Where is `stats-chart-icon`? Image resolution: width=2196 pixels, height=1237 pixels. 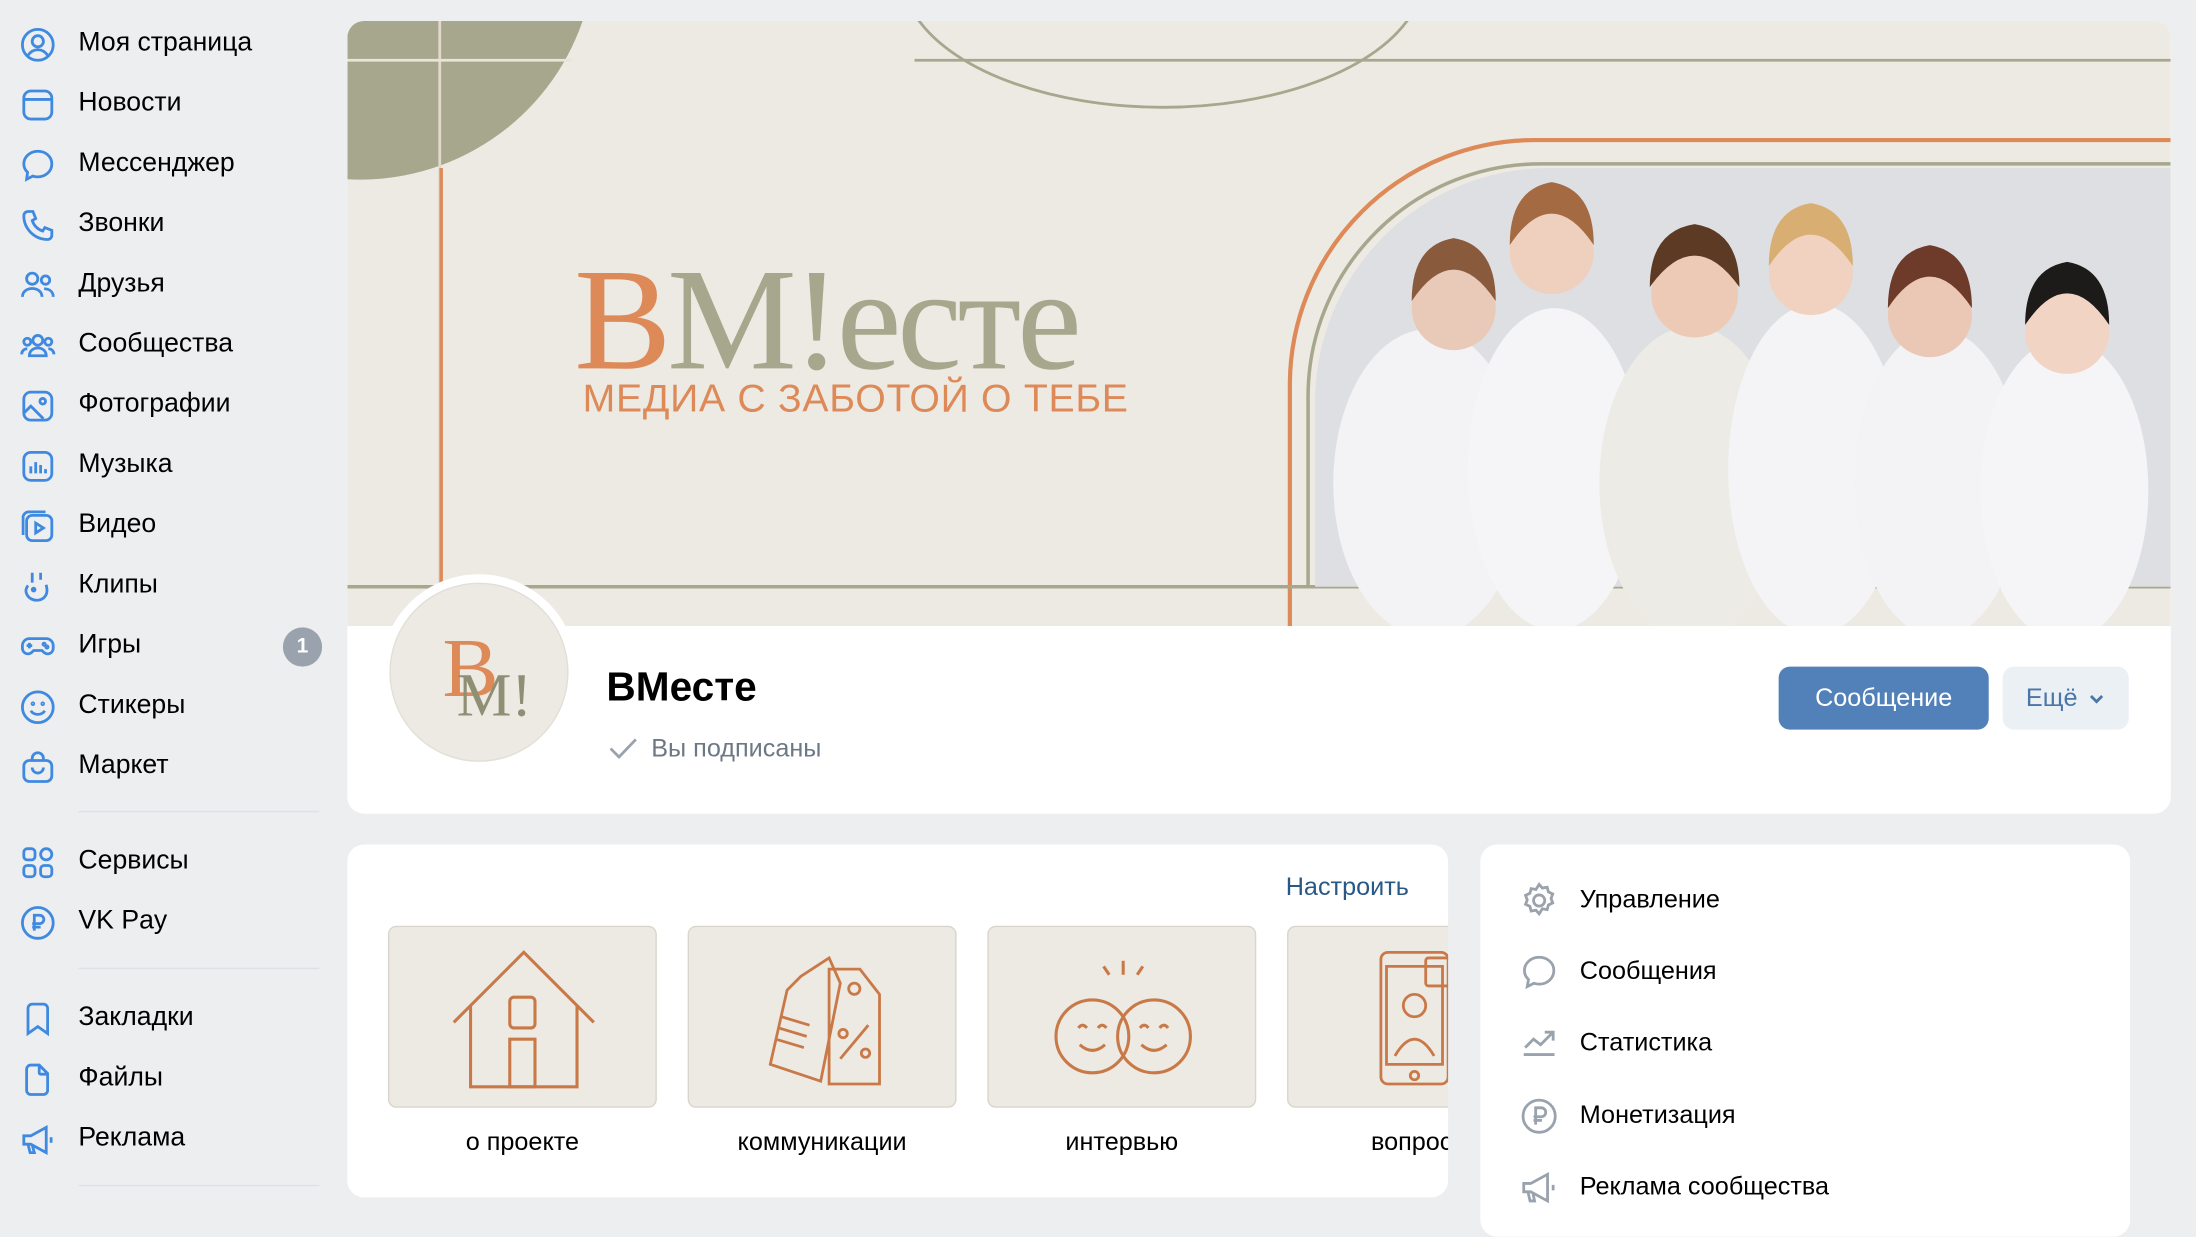 stats-chart-icon is located at coordinates (1539, 1043).